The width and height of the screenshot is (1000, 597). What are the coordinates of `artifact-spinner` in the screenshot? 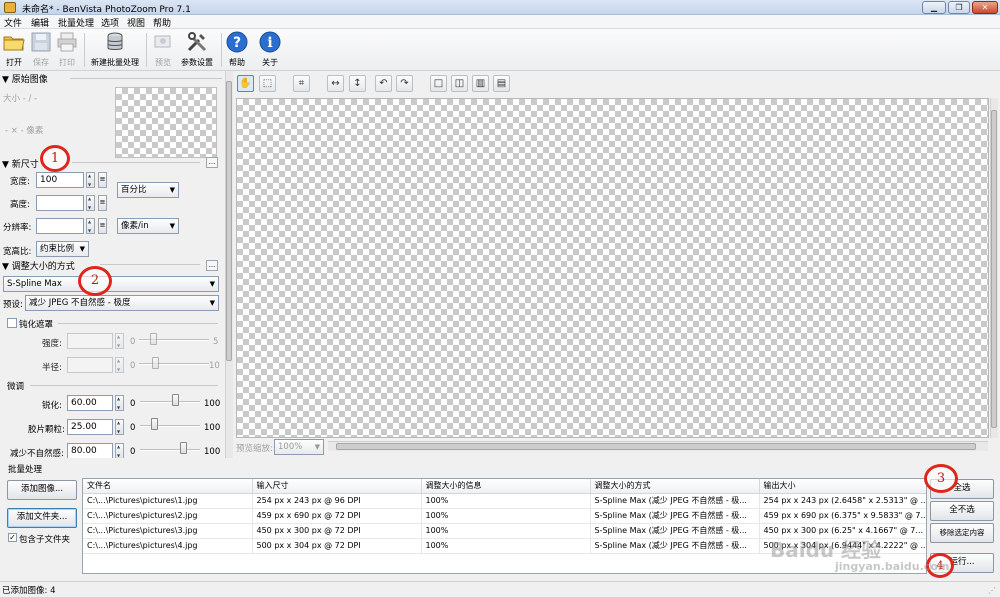 It's located at (119, 450).